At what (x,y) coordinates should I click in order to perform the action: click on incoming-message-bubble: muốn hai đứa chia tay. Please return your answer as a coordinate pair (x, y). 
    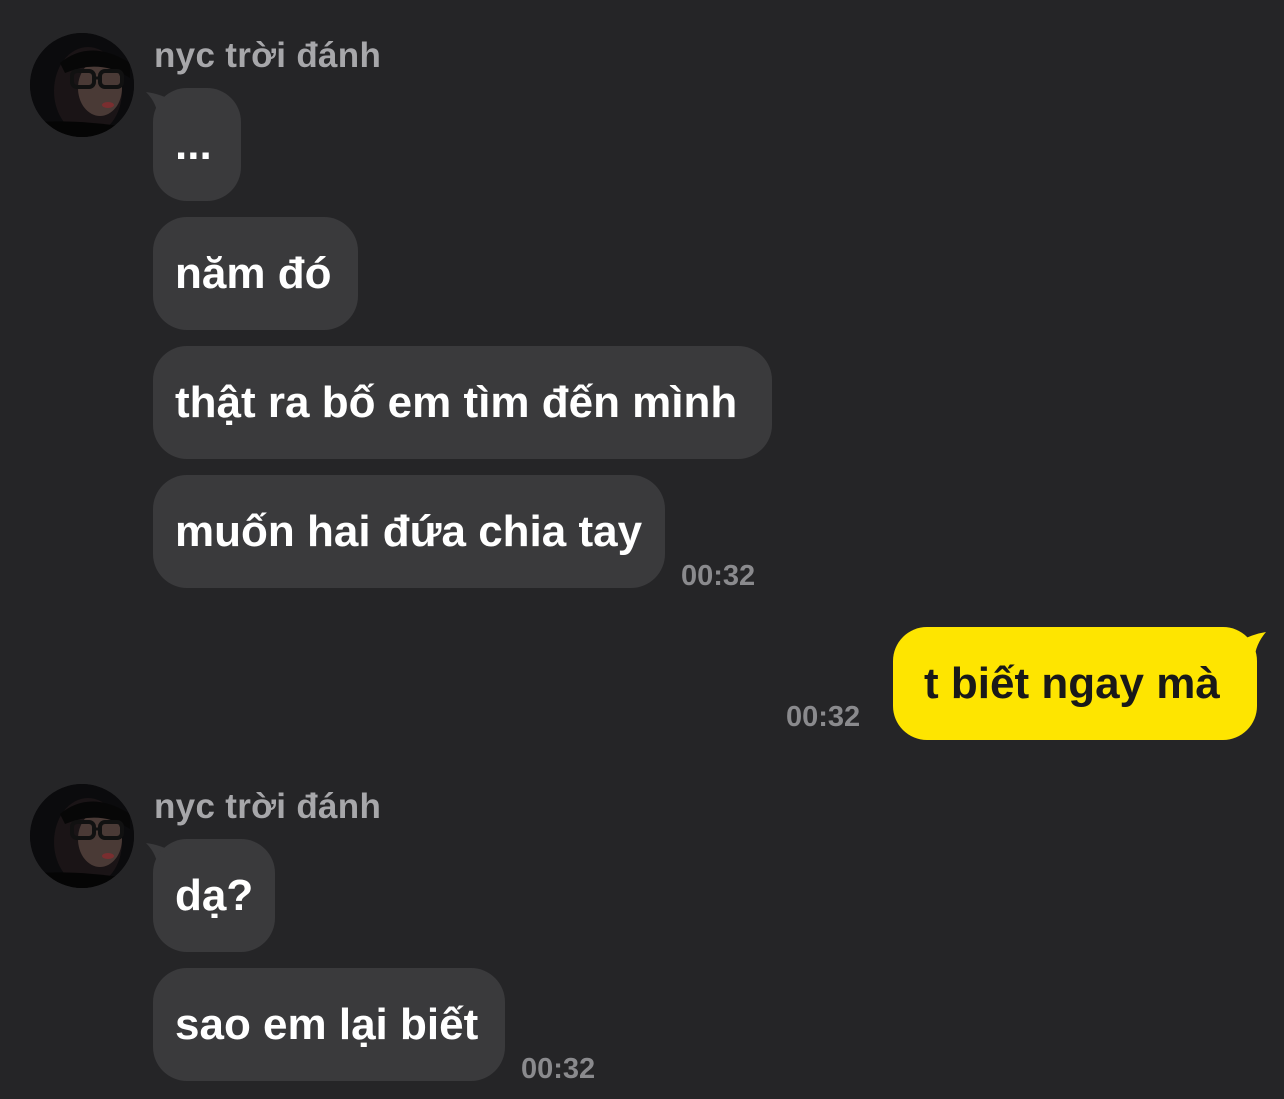
    Looking at the image, I should click on (409, 531).